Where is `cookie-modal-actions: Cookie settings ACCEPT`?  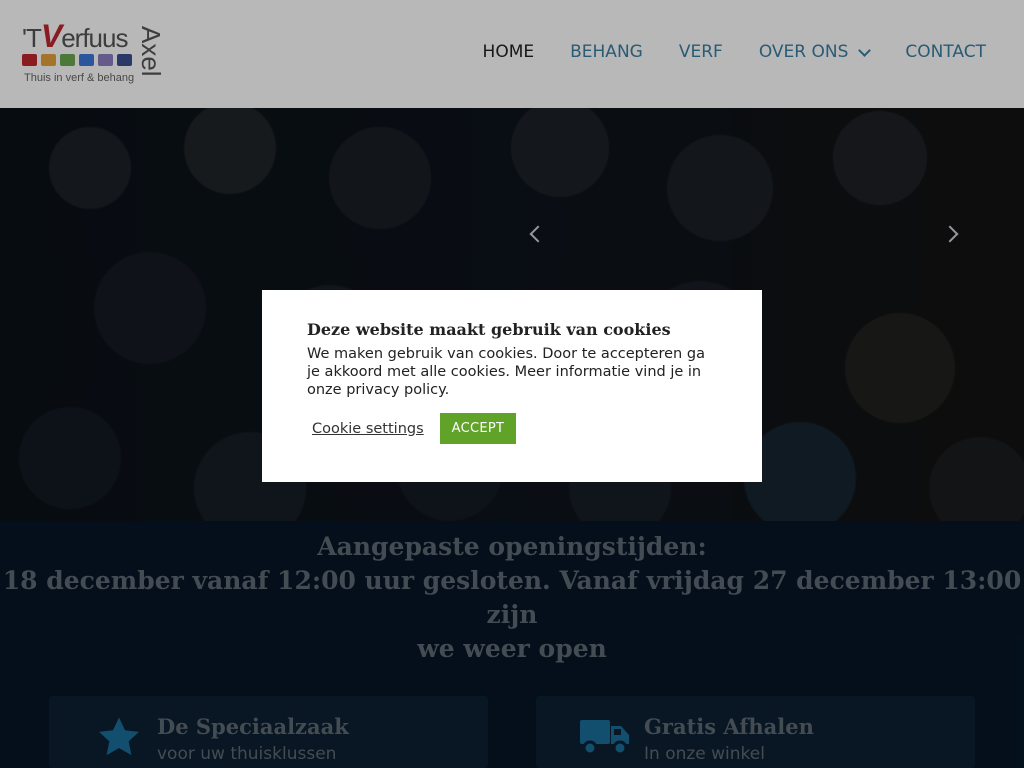 cookie-modal-actions: Cookie settings ACCEPT is located at coordinates (512, 428).